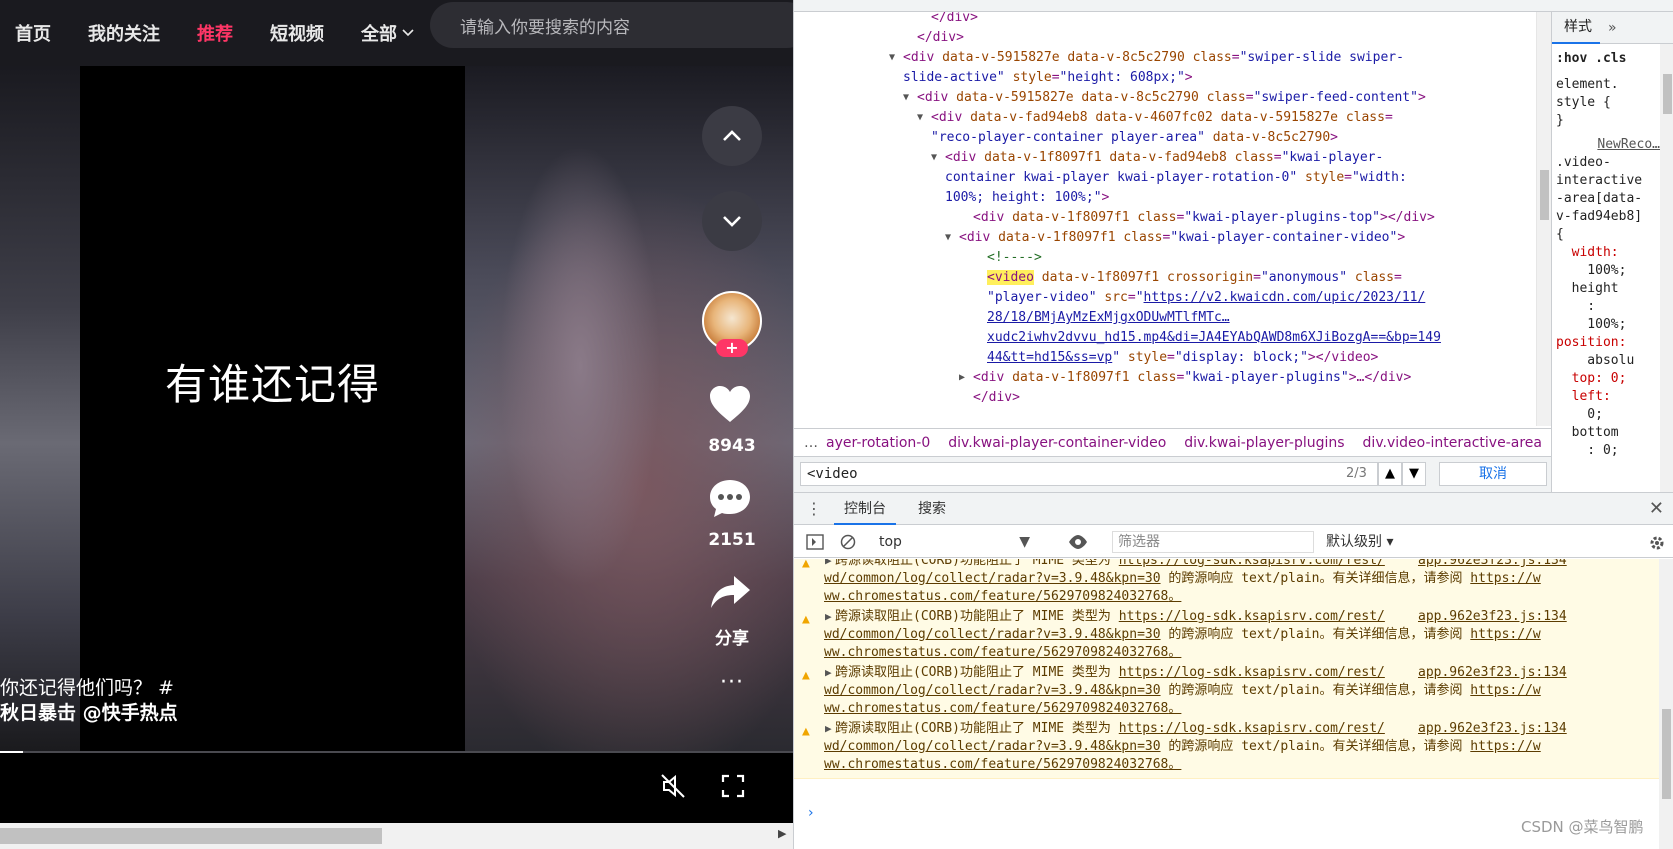  Describe the element at coordinates (33, 33) in the screenshot. I see `nav-home: 首页` at that location.